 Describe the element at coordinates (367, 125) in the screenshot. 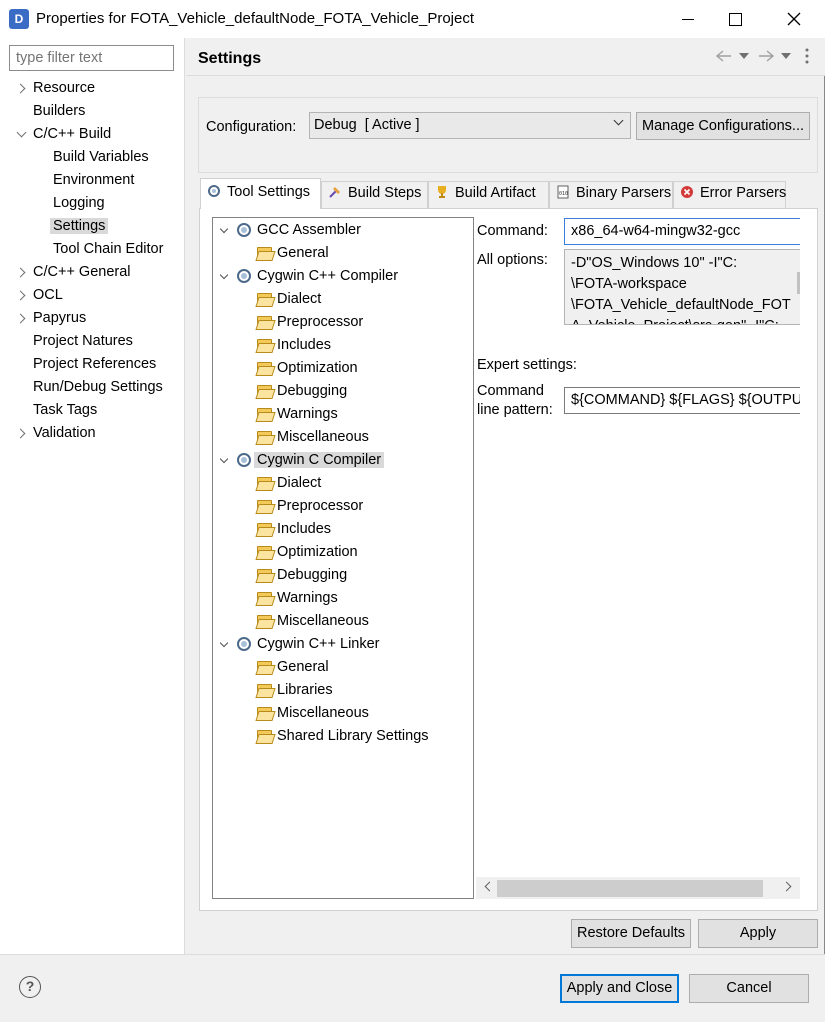

I see `configuration-value: Debug [ Active ]` at that location.